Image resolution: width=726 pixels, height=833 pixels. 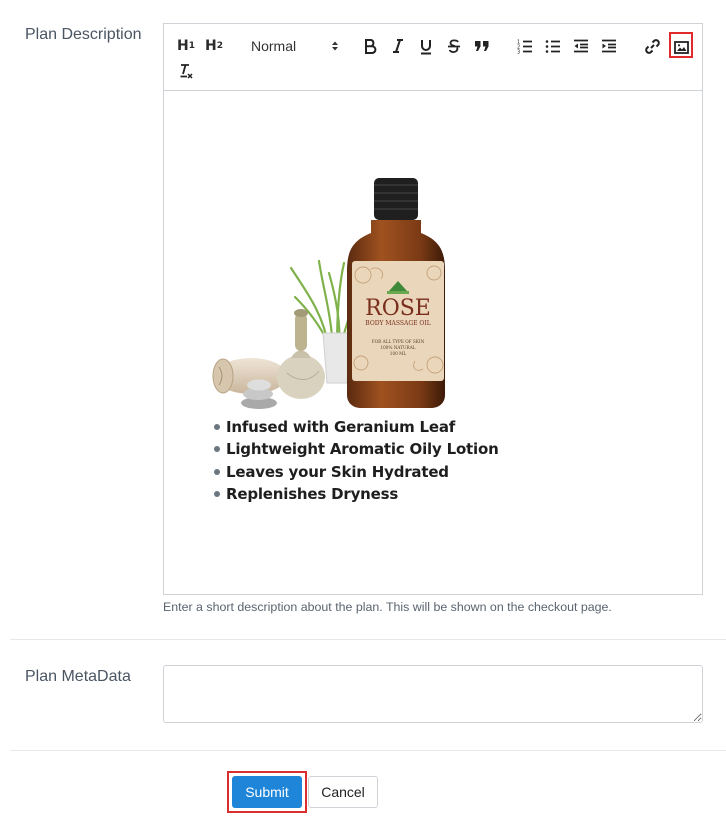 What do you see at coordinates (398, 308) in the screenshot?
I see `product-brand: ROSE` at bounding box center [398, 308].